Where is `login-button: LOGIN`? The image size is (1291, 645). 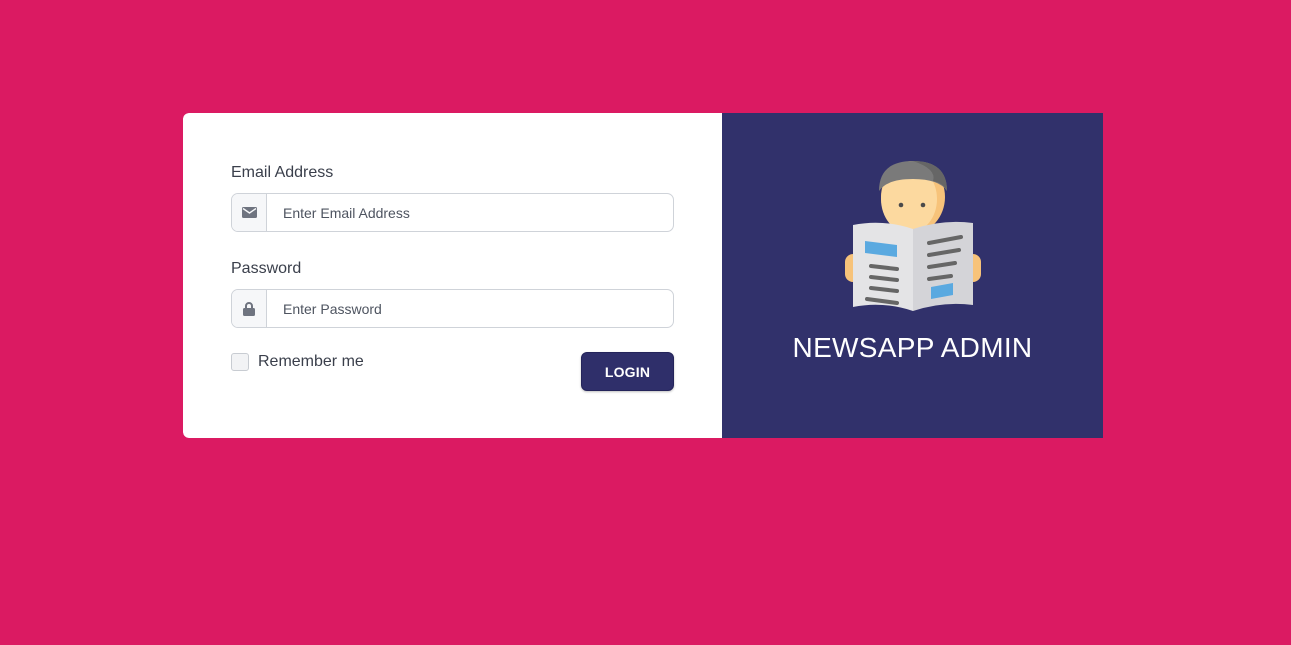 login-button: LOGIN is located at coordinates (627, 371).